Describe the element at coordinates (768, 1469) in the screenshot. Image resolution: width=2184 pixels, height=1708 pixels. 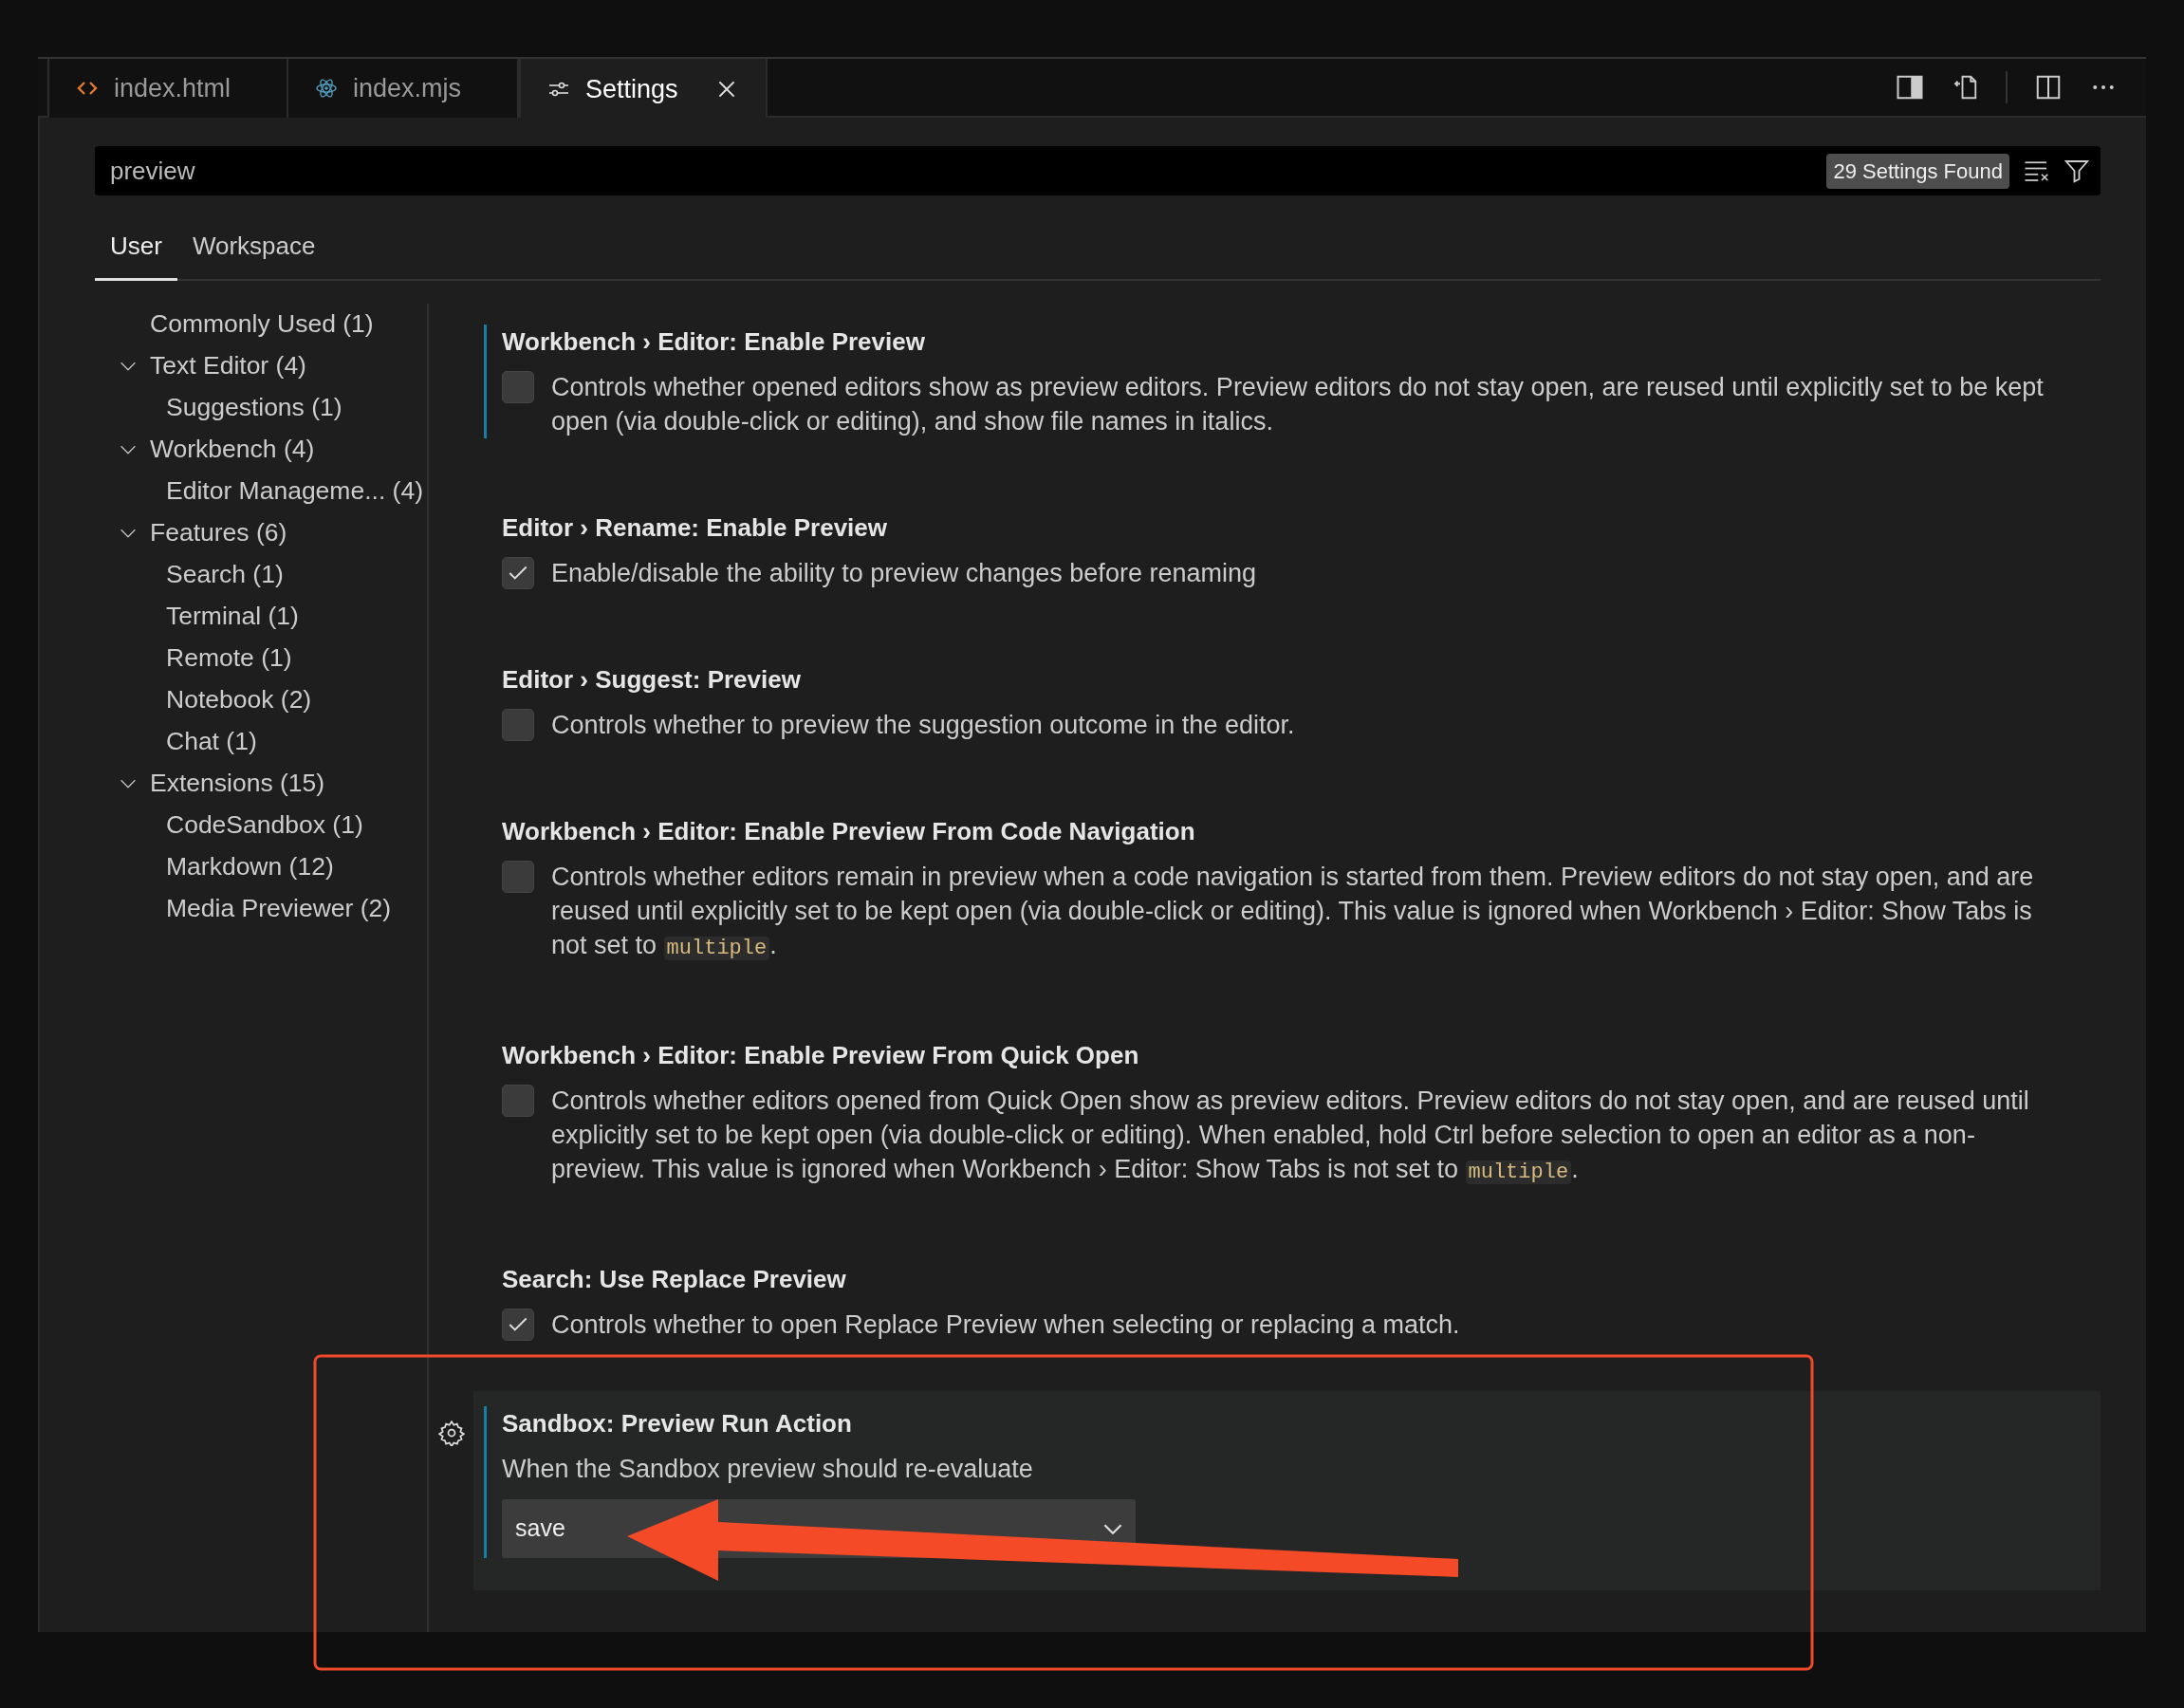
I see `setting-description: When the Sandbox preview should re-evaluate` at that location.